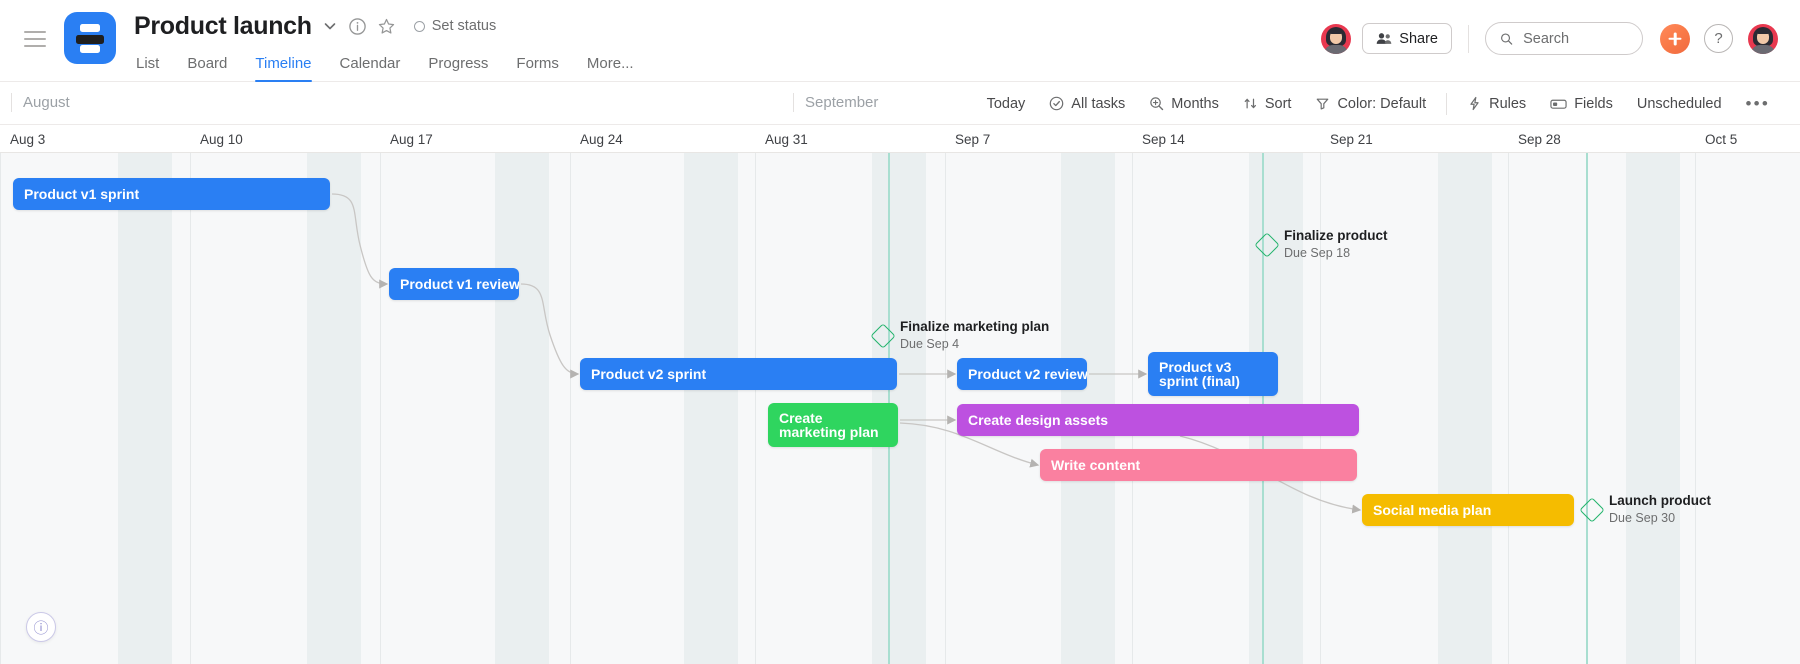 Image resolution: width=1800 pixels, height=664 pixels. Describe the element at coordinates (786, 139) in the screenshot. I see `date-label: Aug 31` at that location.